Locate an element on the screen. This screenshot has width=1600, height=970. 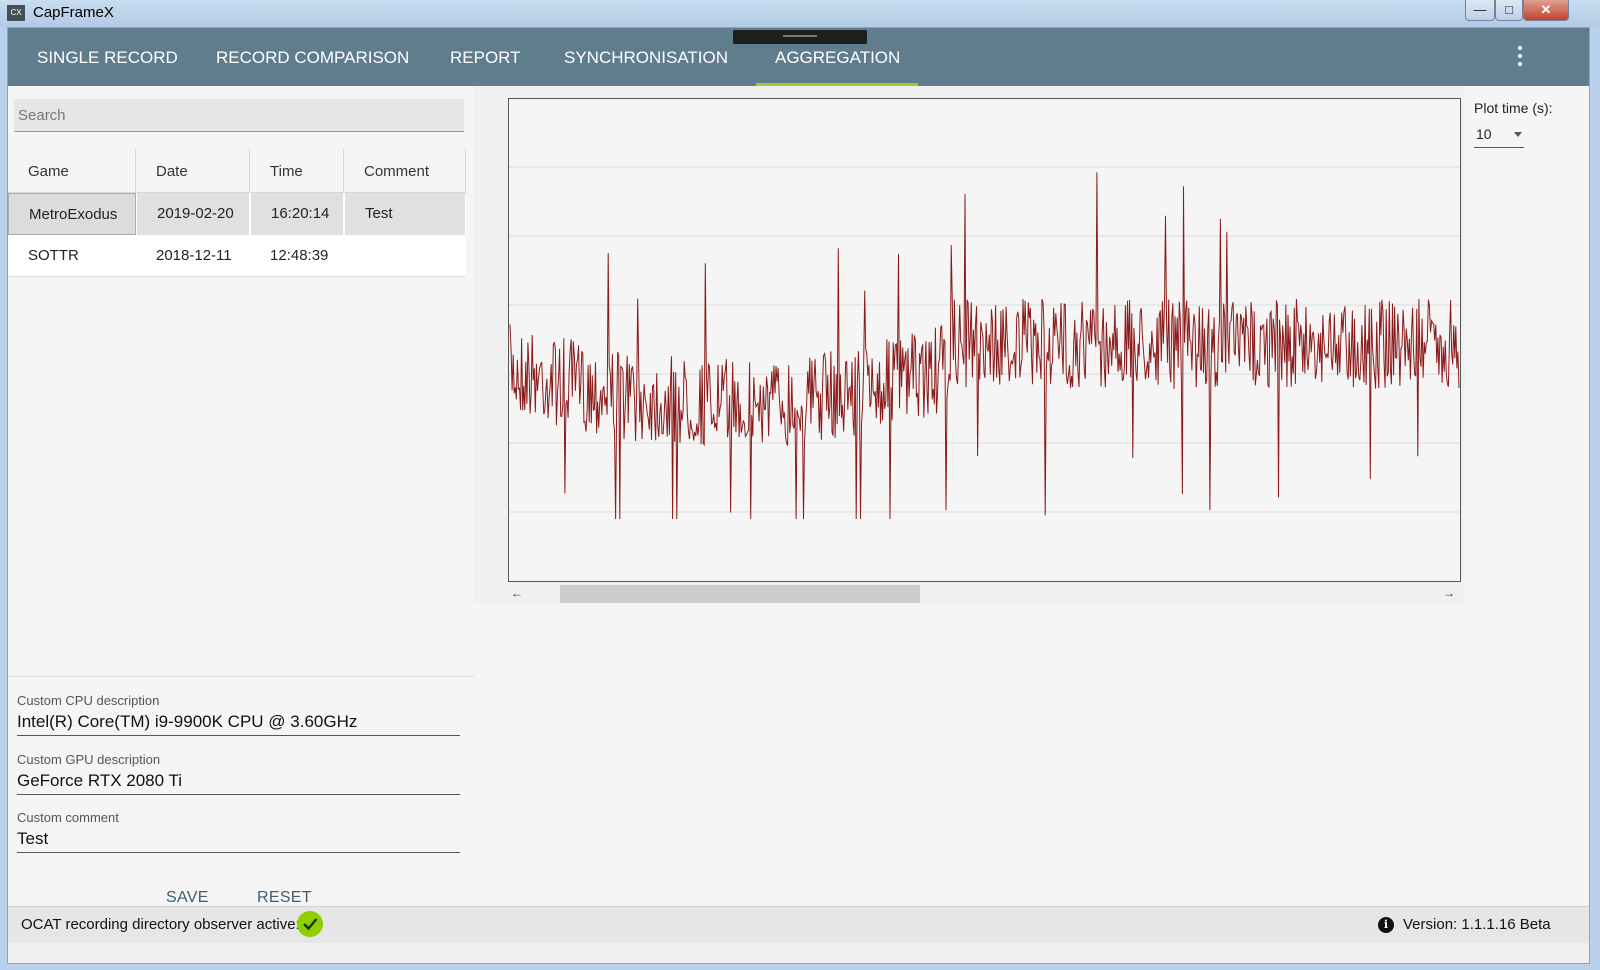
cell-comment: Test is located at coordinates (405, 214).